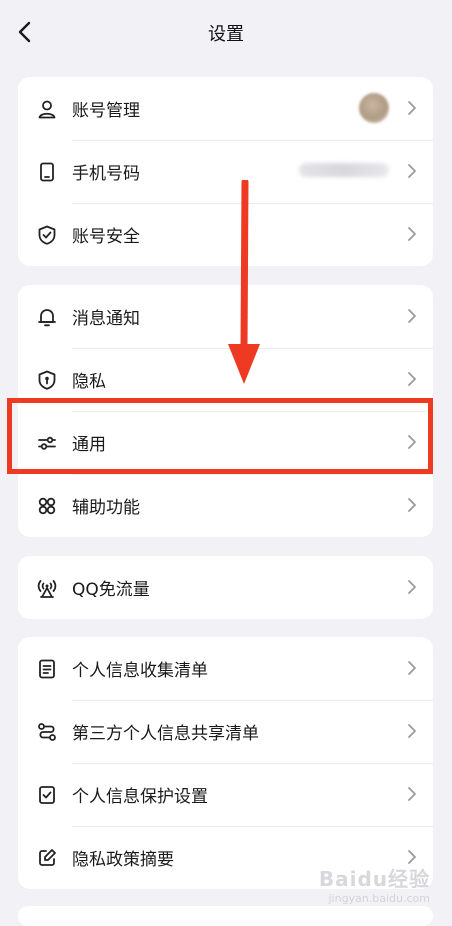 The image size is (452, 926). What do you see at coordinates (47, 669) in the screenshot?
I see `document-list-icon` at bounding box center [47, 669].